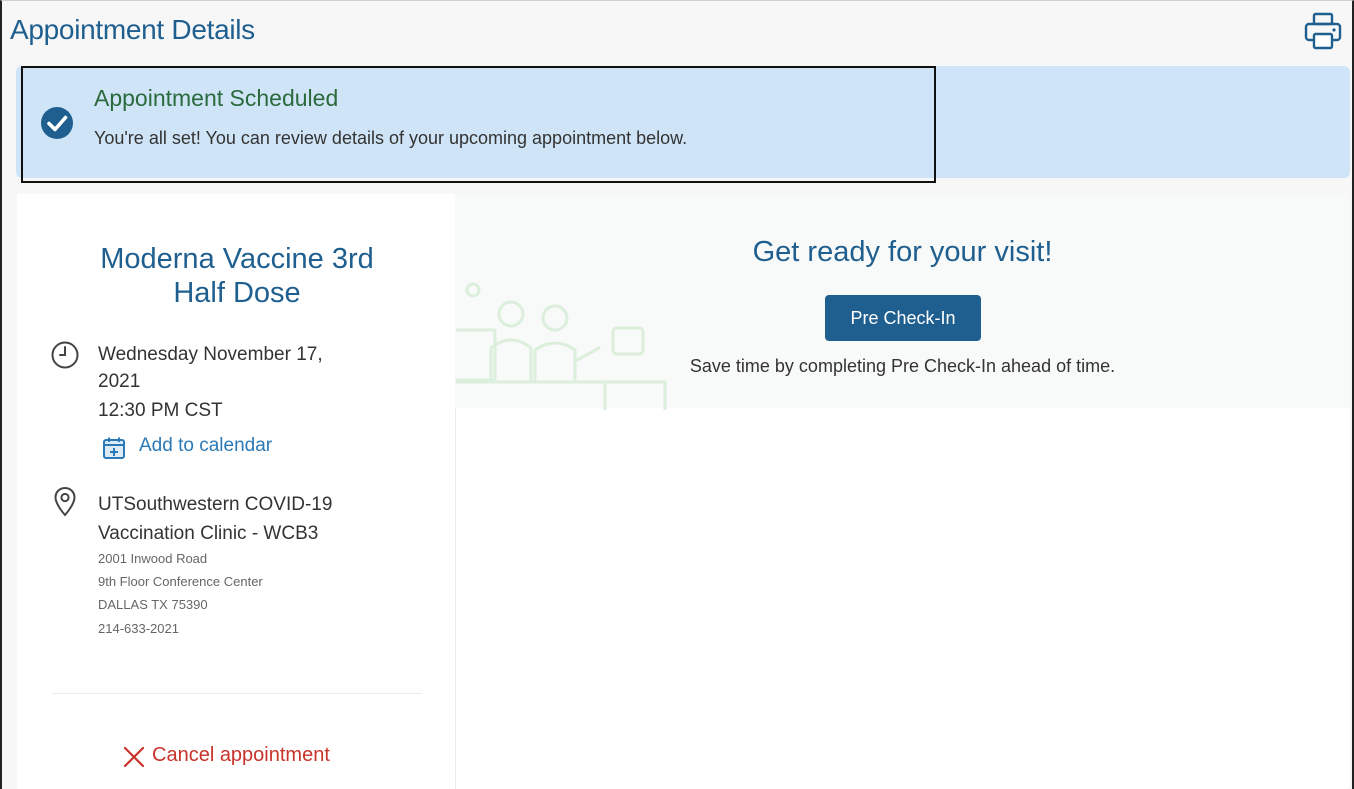 This screenshot has height=789, width=1354. Describe the element at coordinates (160, 410) in the screenshot. I see `appointment-time: 12:30 PM CST` at that location.